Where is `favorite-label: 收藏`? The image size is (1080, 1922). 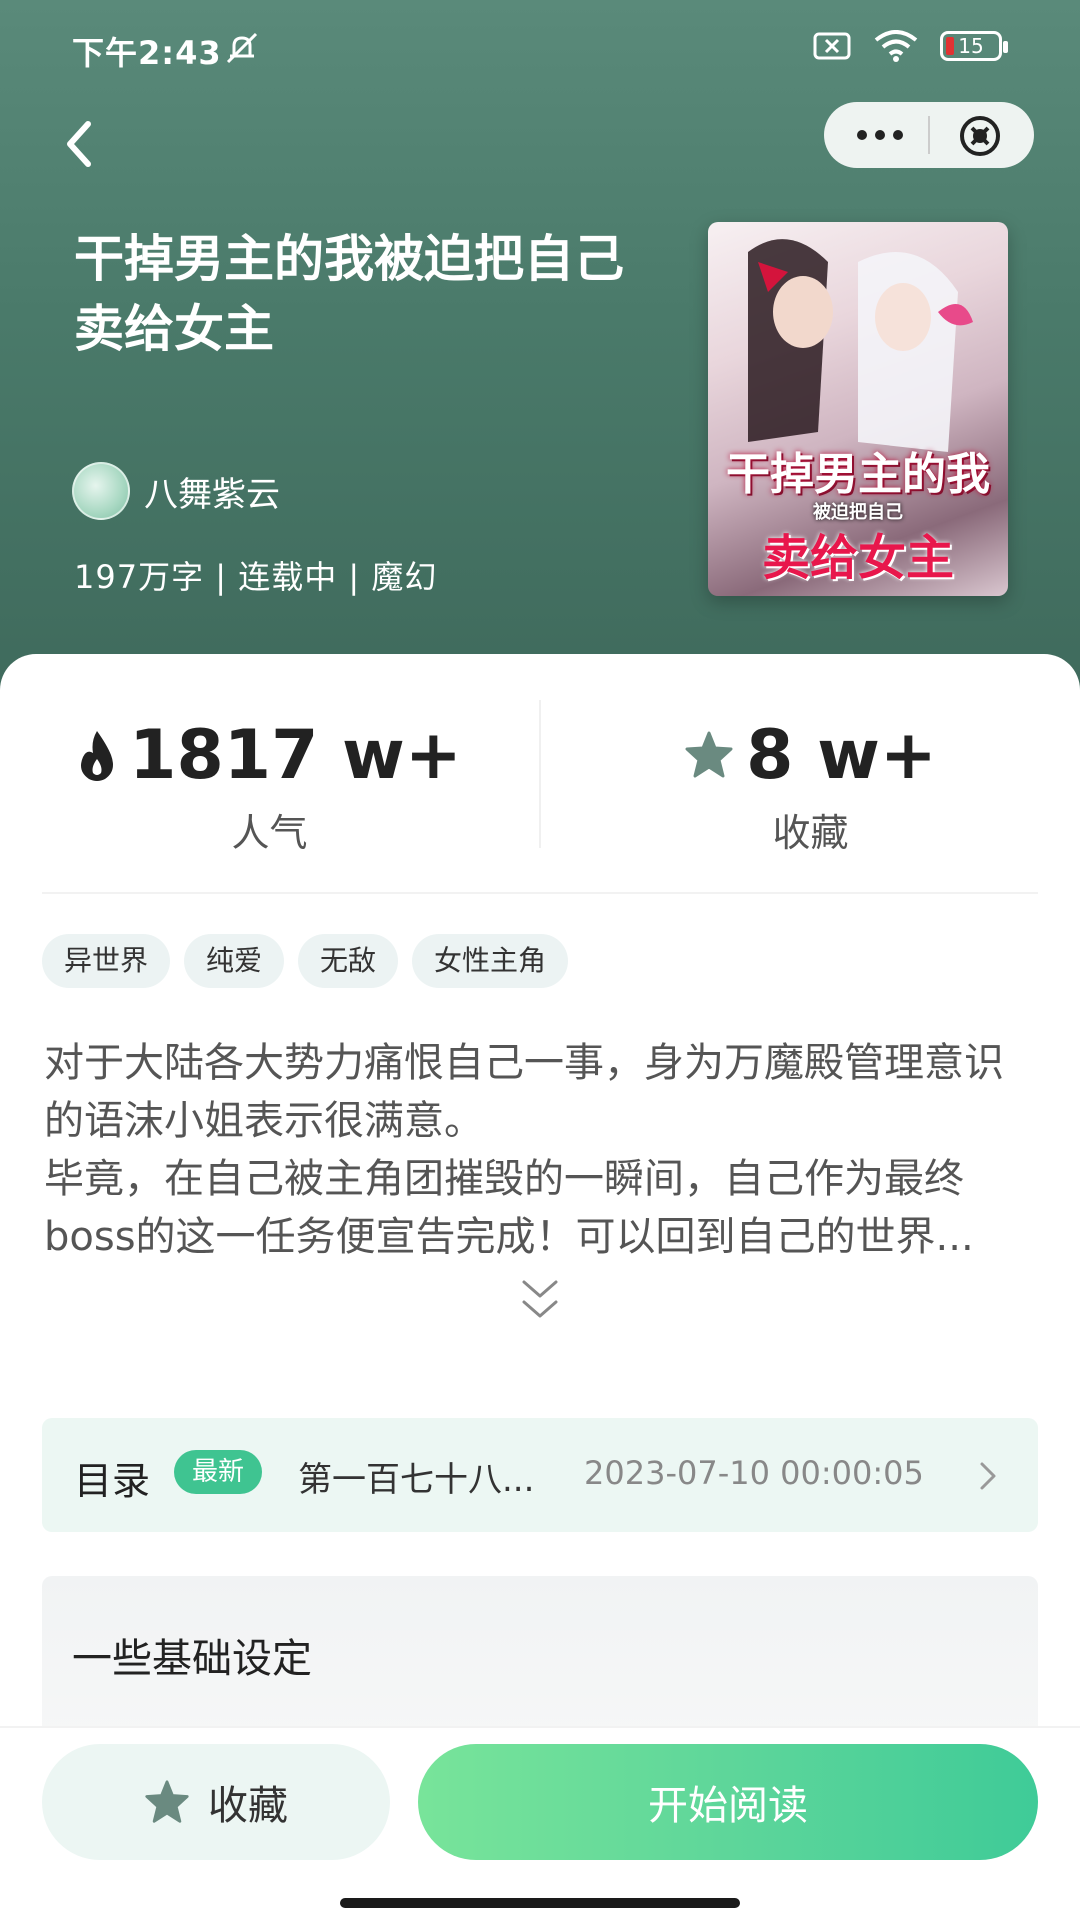 favorite-label: 收藏 is located at coordinates (248, 1806).